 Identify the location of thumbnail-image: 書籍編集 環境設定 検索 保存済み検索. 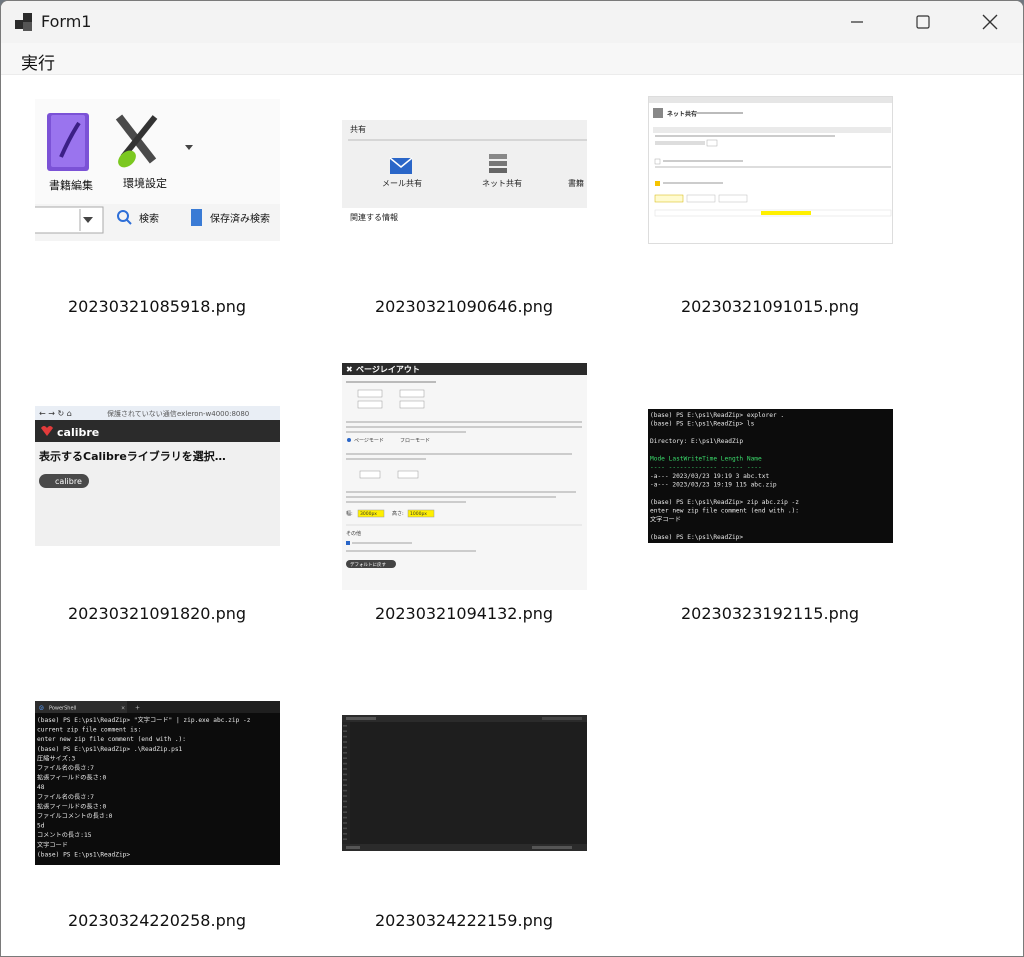
(157, 170).